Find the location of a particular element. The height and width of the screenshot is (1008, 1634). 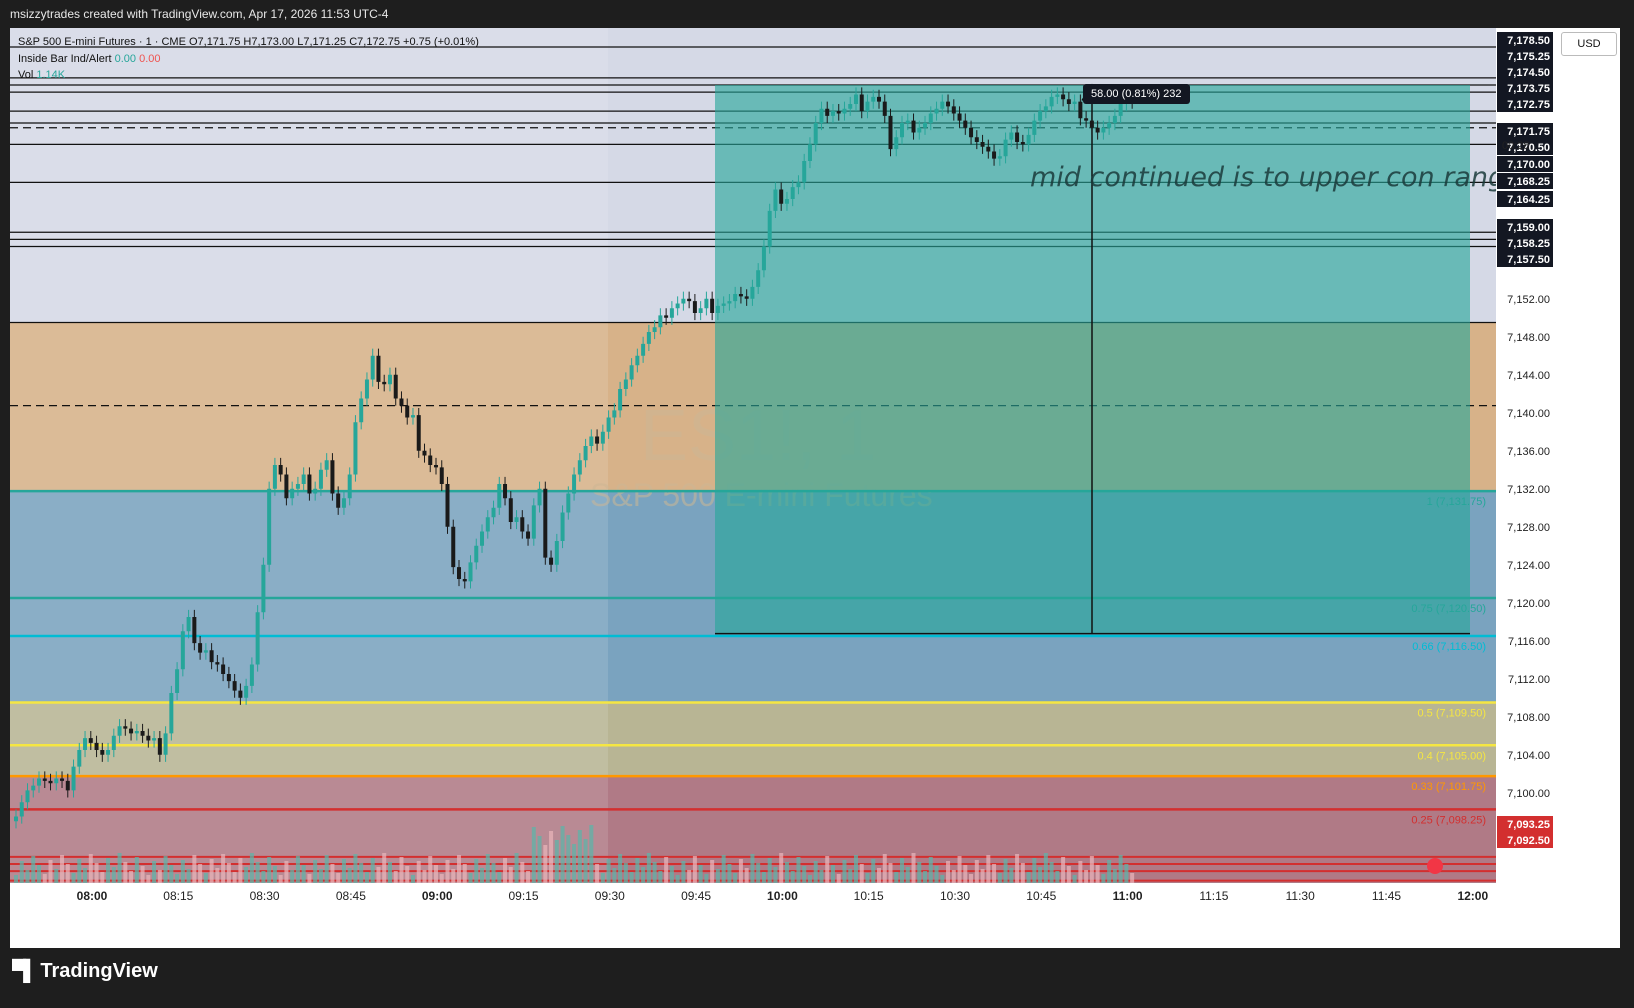

price-highlight-label: 7,170.00 is located at coordinates (1528, 165).